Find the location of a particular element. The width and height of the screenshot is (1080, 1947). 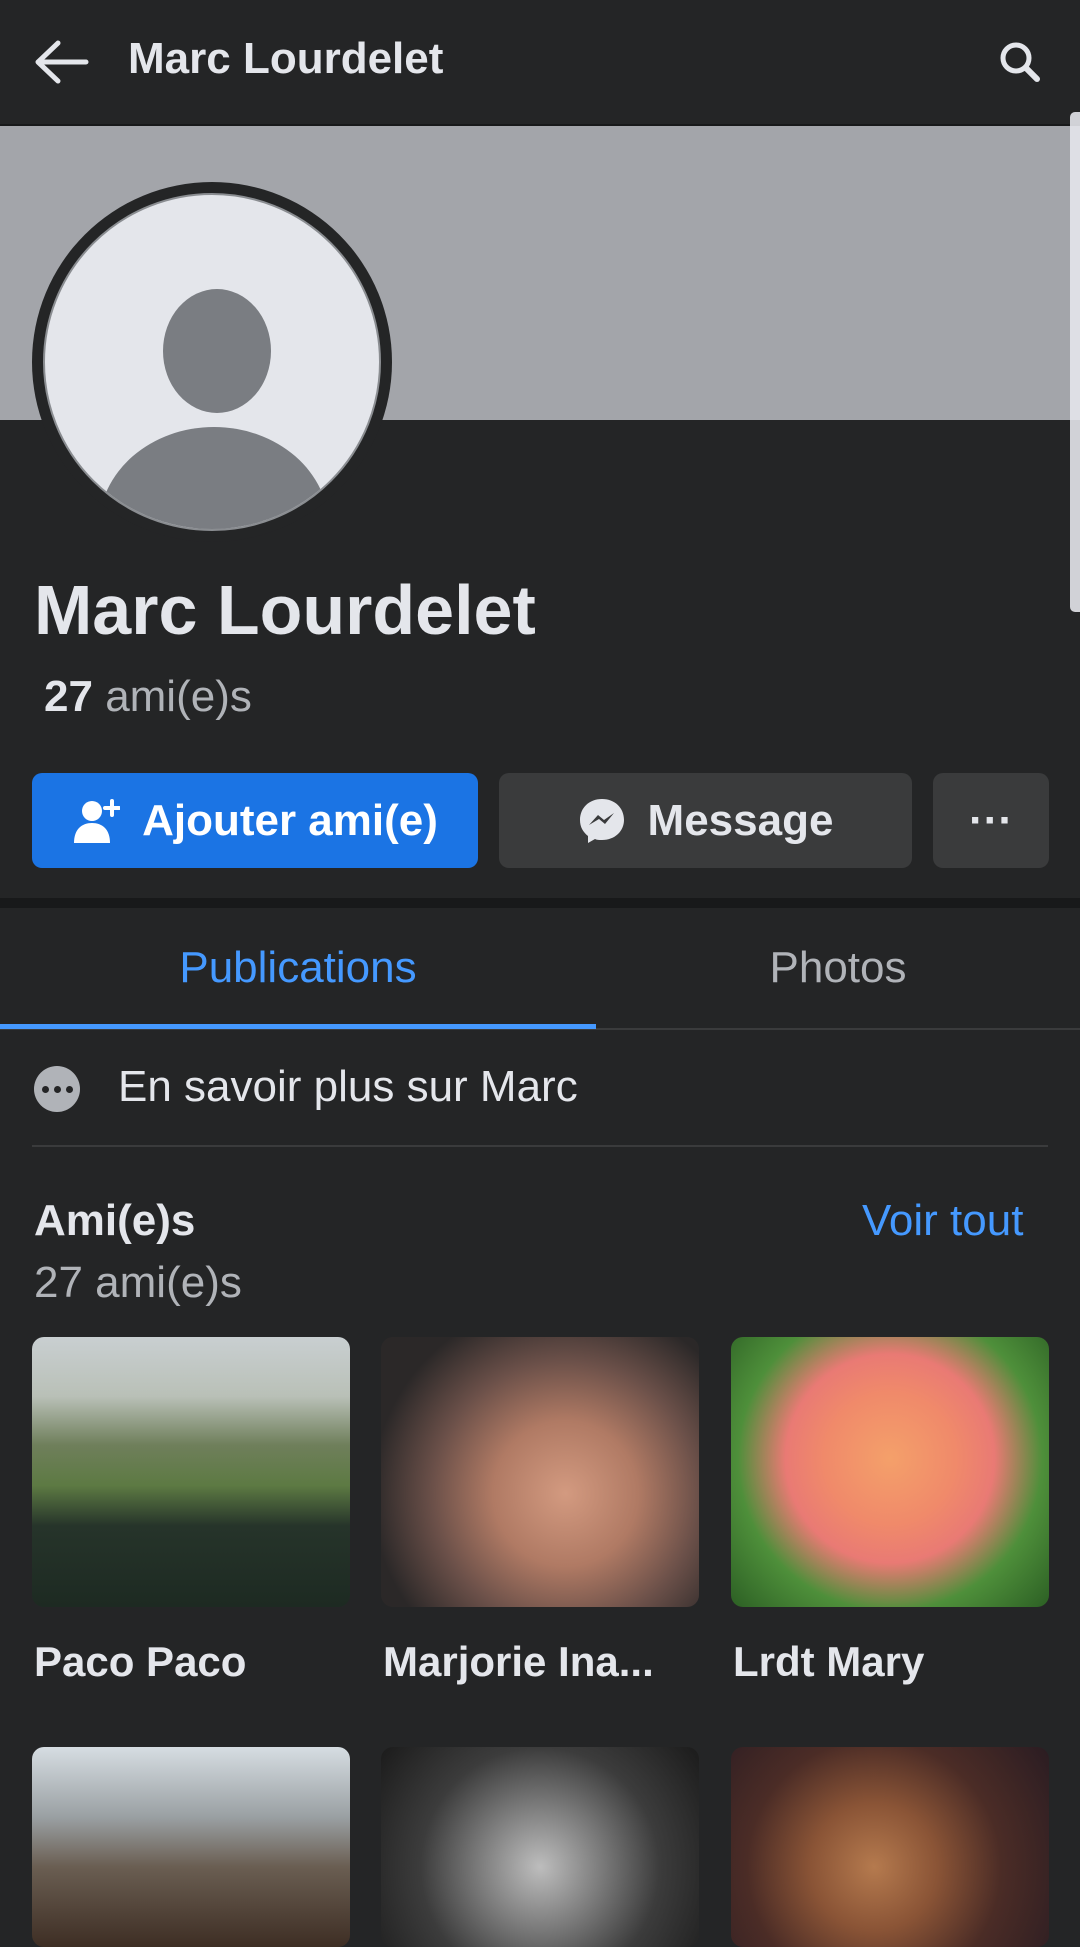

about-divider is located at coordinates (540, 1146).